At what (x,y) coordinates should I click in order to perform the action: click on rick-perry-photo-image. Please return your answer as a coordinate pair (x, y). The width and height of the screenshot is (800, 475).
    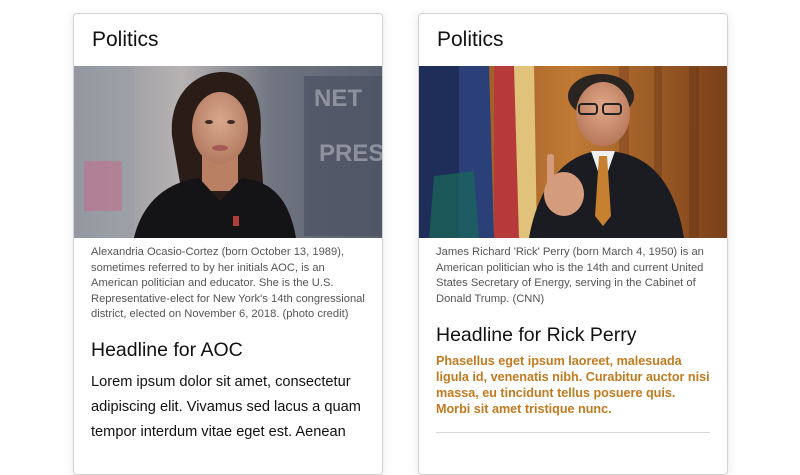
    Looking at the image, I should click on (573, 152).